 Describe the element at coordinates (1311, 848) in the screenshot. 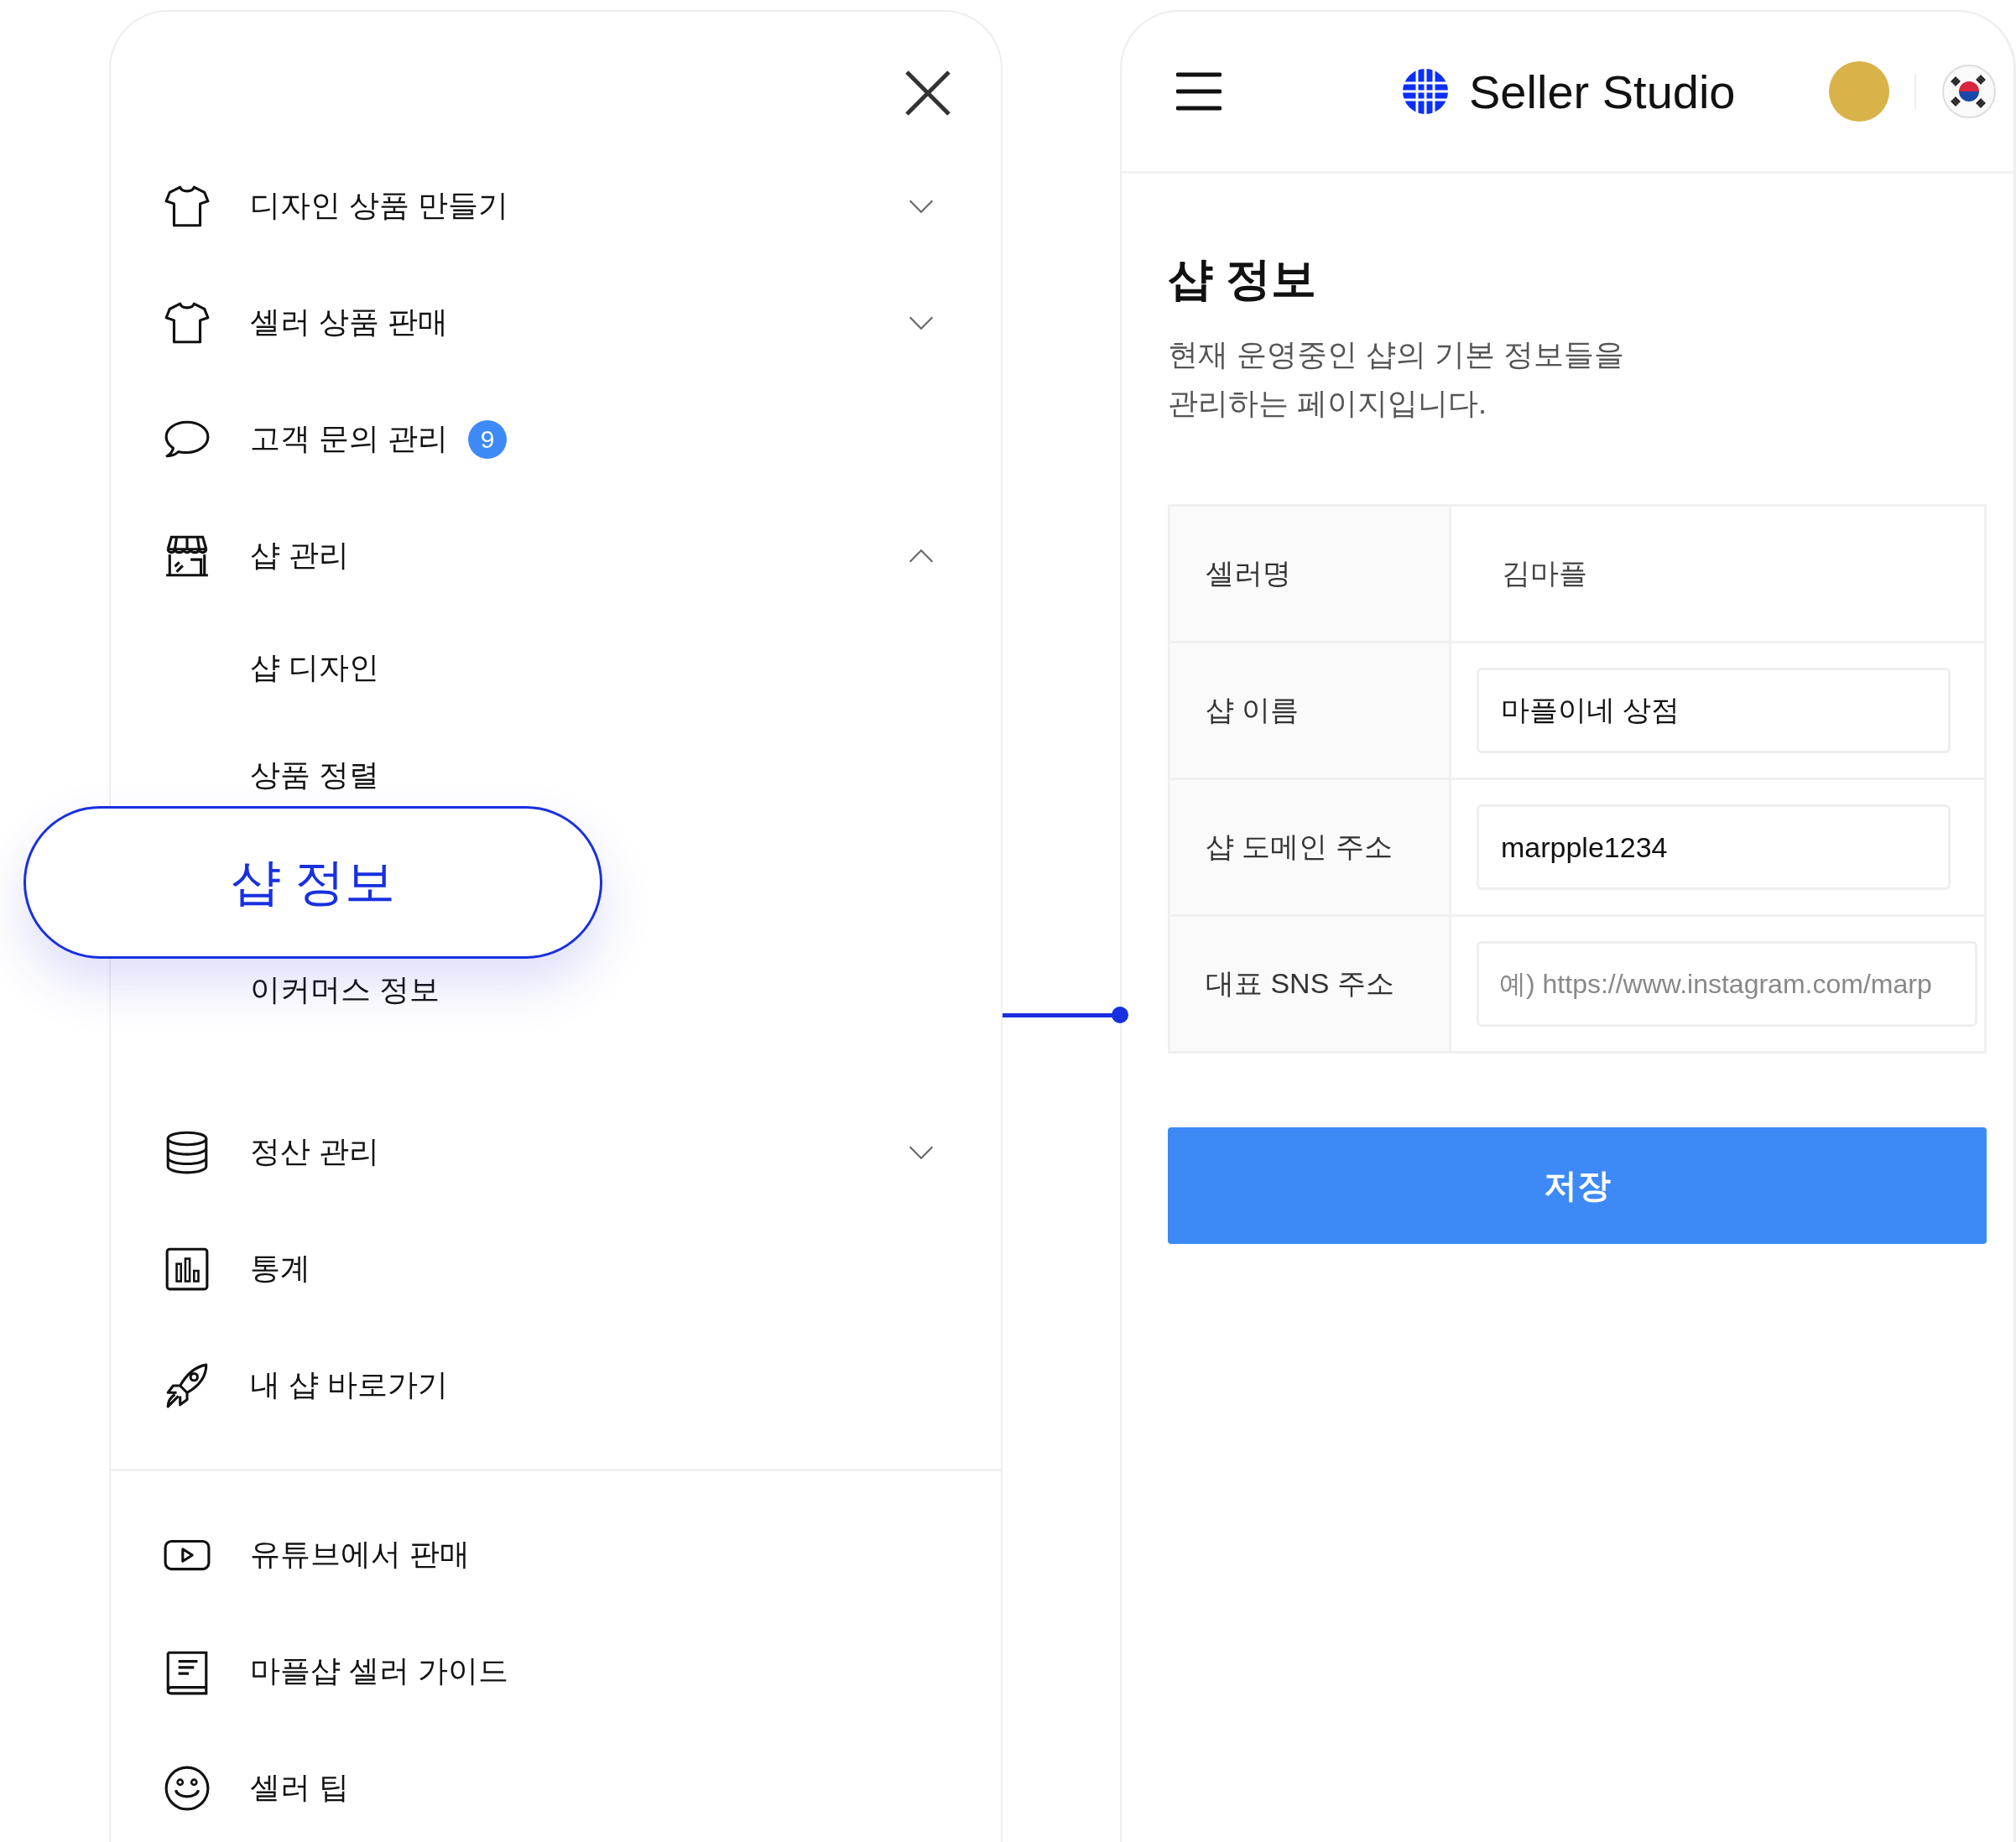

I see `field-label: 샵 도메인 주소` at that location.